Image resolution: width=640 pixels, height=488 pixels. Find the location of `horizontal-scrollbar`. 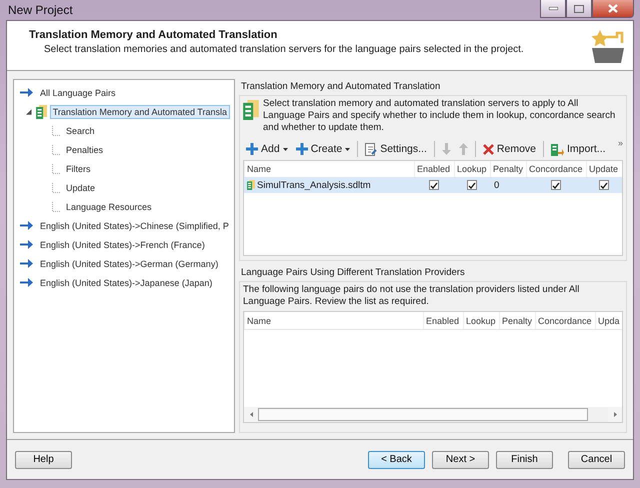

horizontal-scrollbar is located at coordinates (433, 414).